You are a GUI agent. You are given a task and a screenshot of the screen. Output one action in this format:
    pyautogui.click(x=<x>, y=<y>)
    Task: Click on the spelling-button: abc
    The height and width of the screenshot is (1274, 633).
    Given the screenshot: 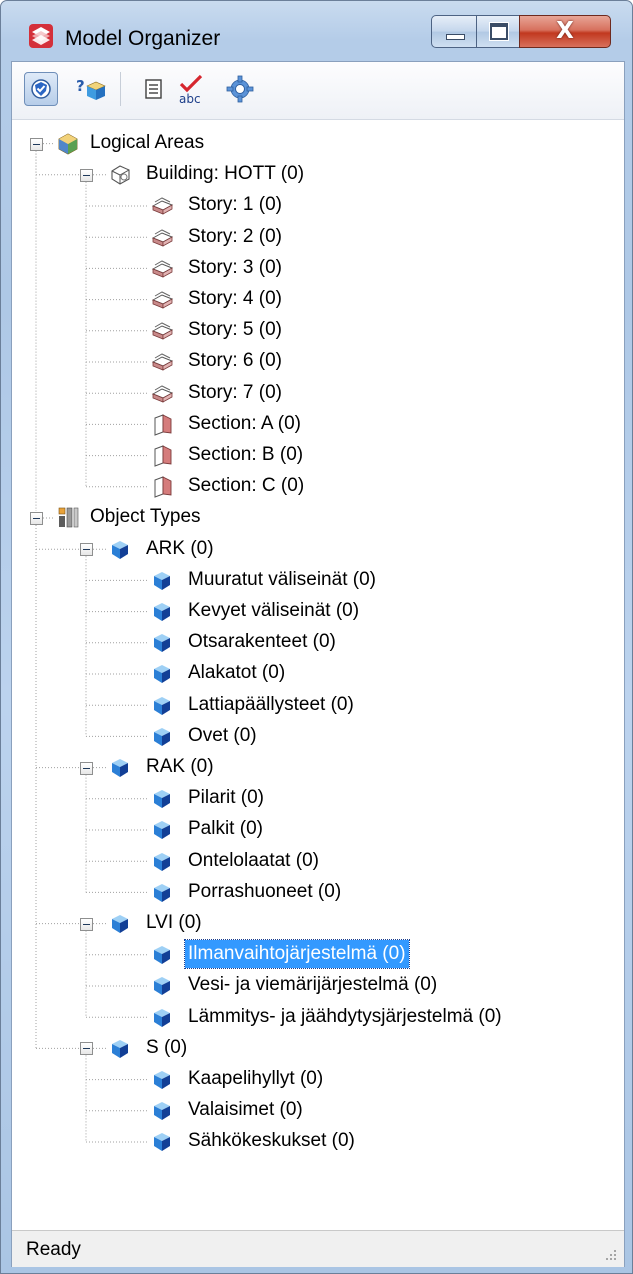 What is the action you would take?
    pyautogui.click(x=192, y=89)
    